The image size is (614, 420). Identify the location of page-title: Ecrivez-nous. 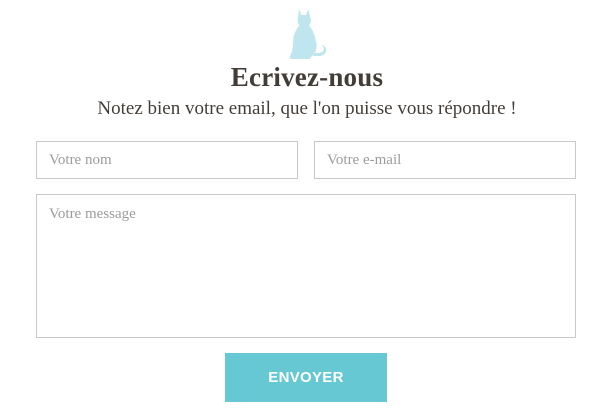
(307, 77).